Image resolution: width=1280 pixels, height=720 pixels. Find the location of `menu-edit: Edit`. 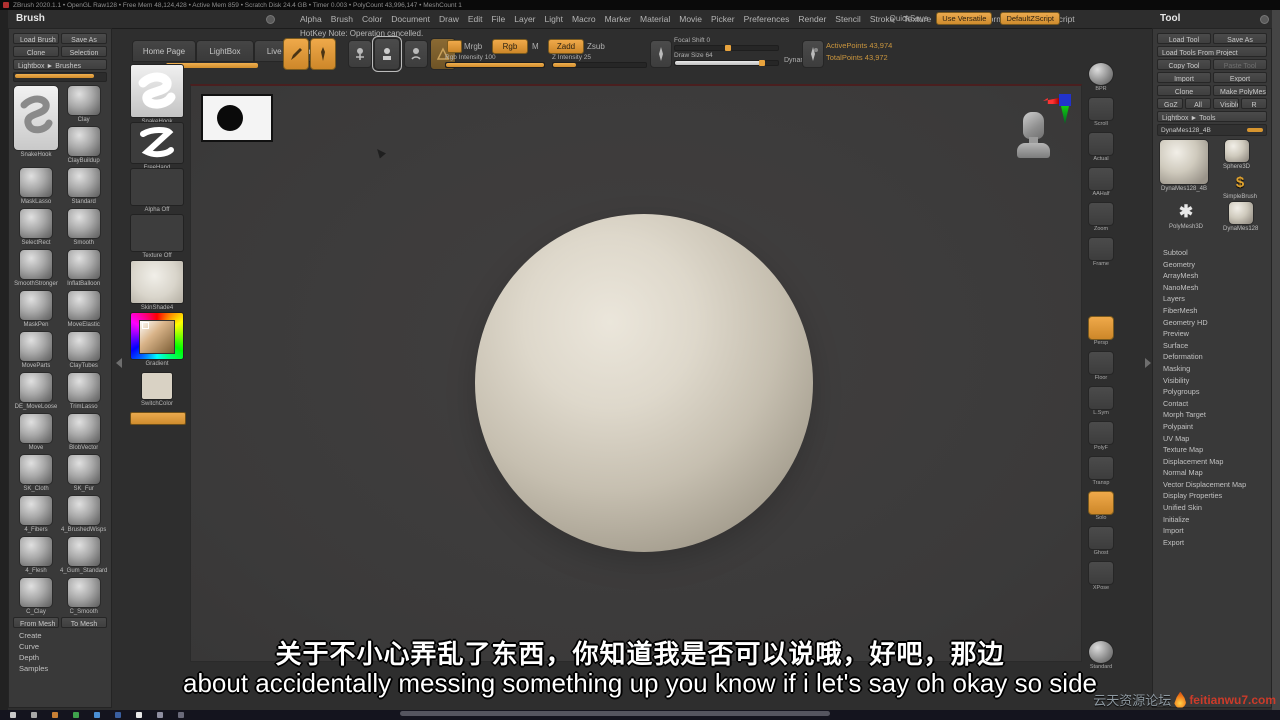

menu-edit: Edit is located at coordinates (475, 19).